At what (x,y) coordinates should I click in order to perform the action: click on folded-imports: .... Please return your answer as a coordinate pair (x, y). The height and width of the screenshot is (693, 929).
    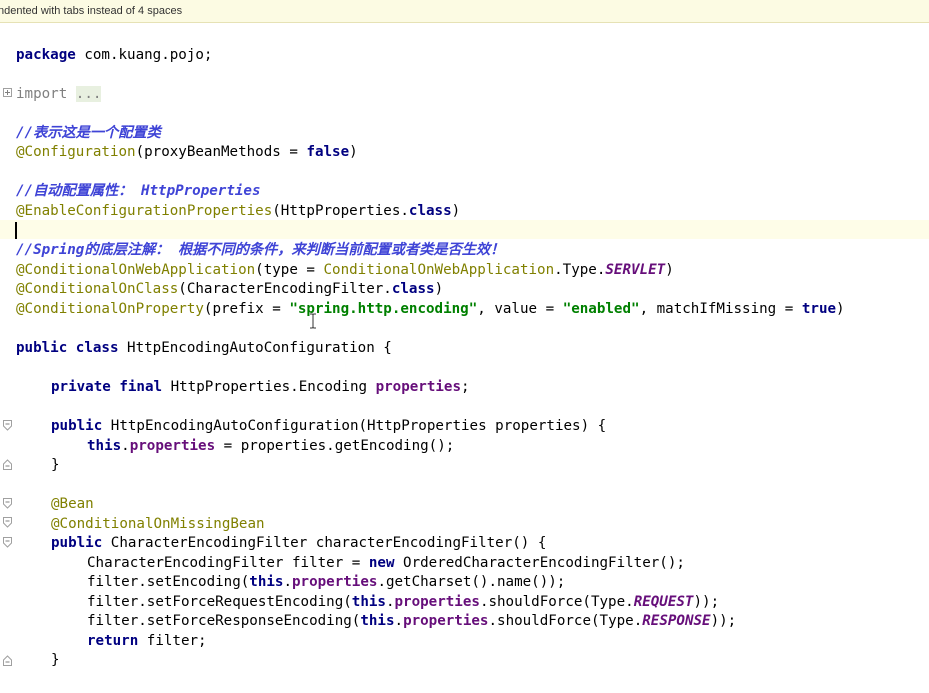
    Looking at the image, I should click on (88, 94).